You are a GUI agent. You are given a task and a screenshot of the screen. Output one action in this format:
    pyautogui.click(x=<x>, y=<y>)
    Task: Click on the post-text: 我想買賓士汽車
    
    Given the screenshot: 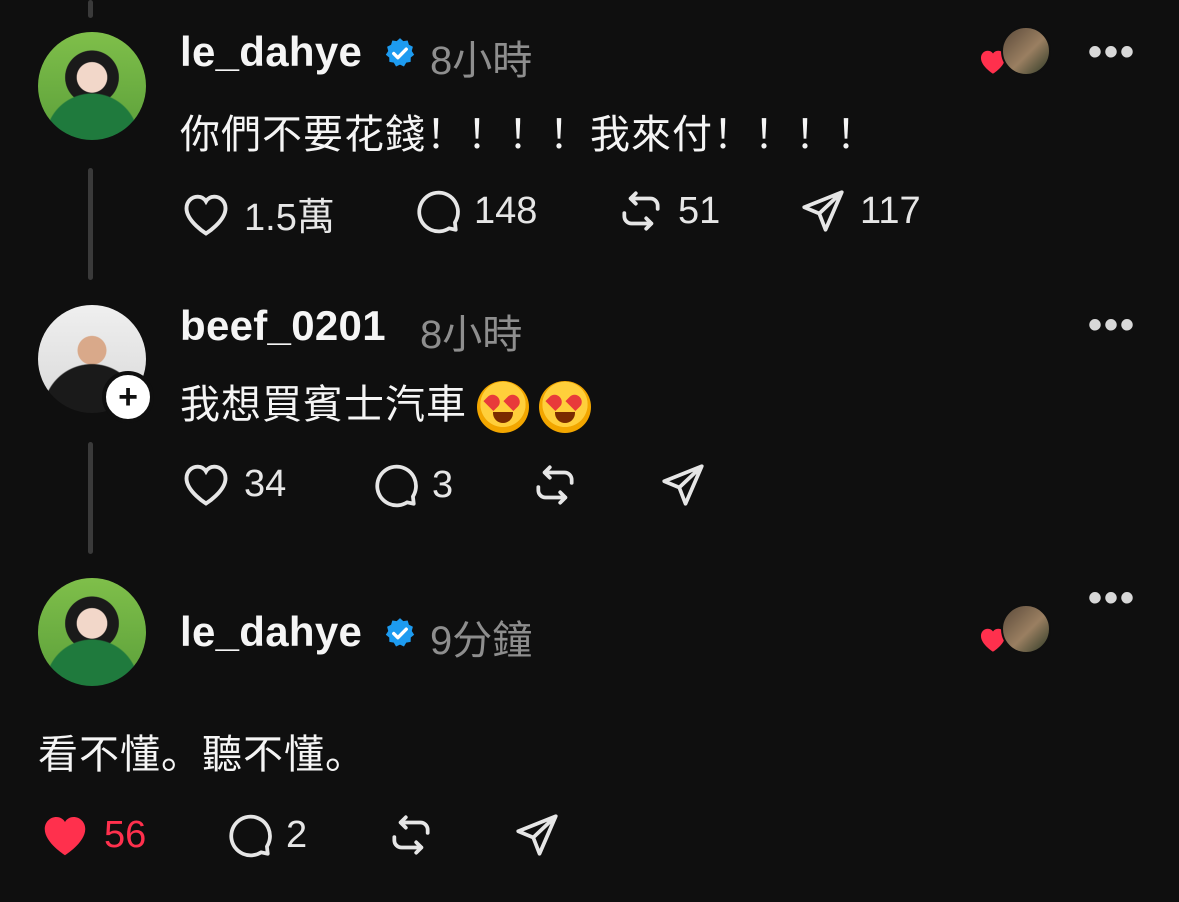 What is the action you would take?
    pyautogui.click(x=323, y=405)
    